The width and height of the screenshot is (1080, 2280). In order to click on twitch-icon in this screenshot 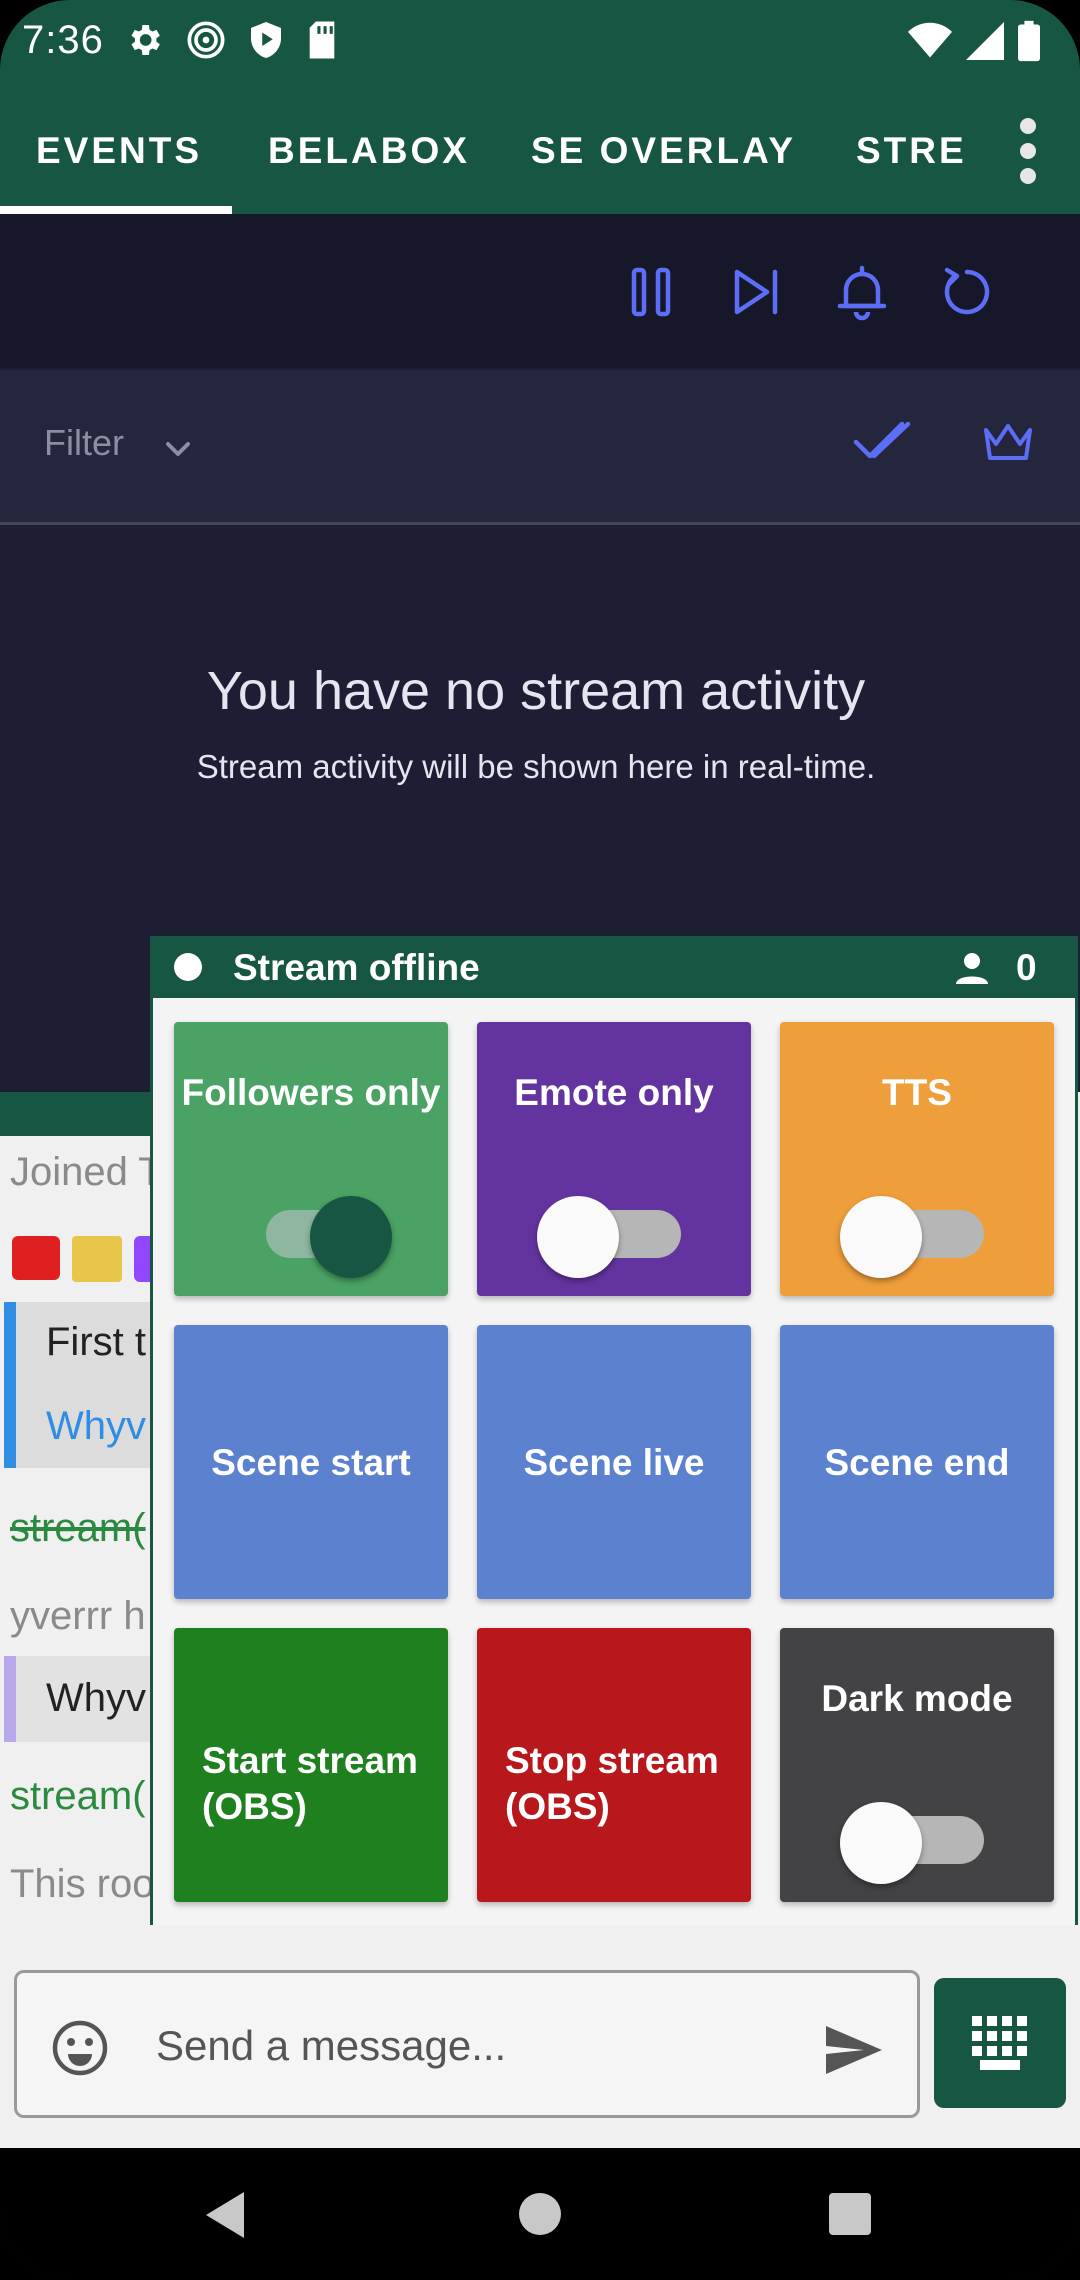, I will do `click(142, 1259)`.